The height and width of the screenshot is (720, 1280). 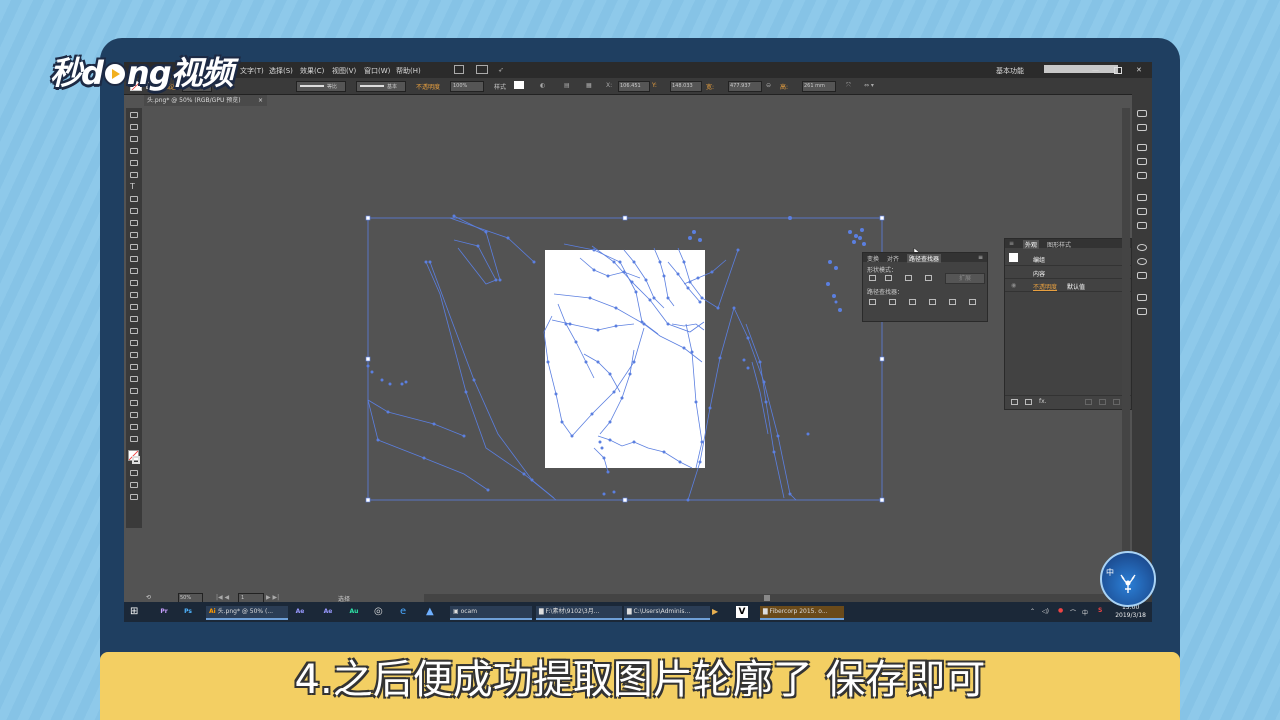 I want to click on channel-avatar: 中, so click(x=1128, y=579).